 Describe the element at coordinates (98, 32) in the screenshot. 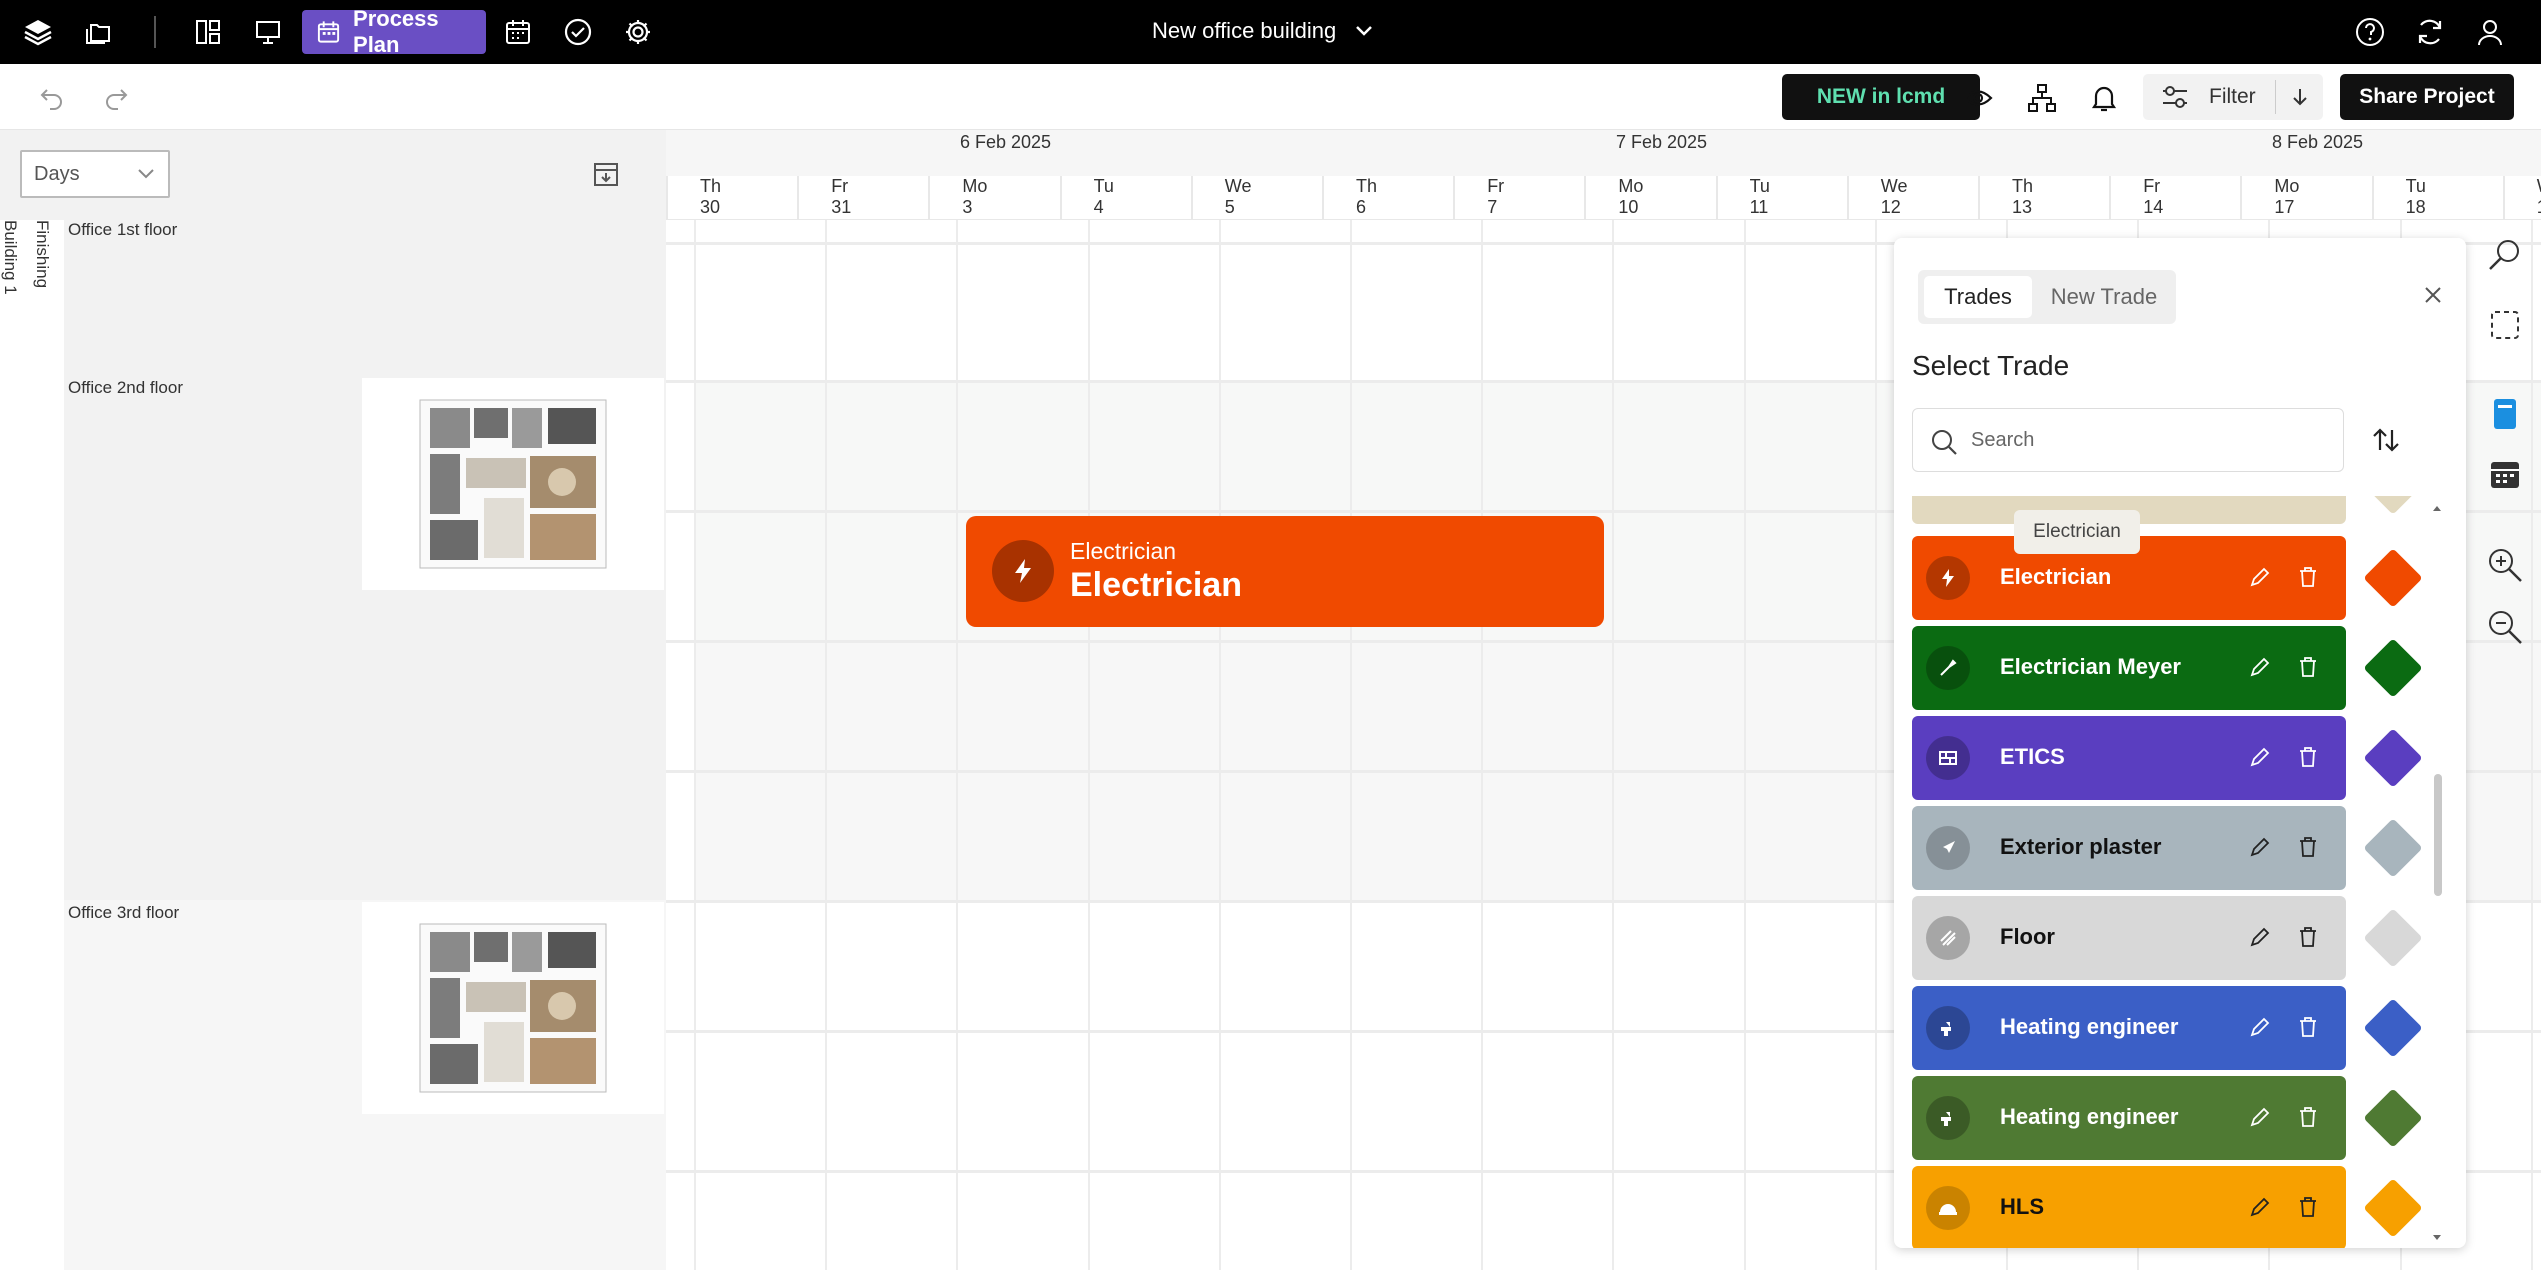

I see `folders-icon` at that location.